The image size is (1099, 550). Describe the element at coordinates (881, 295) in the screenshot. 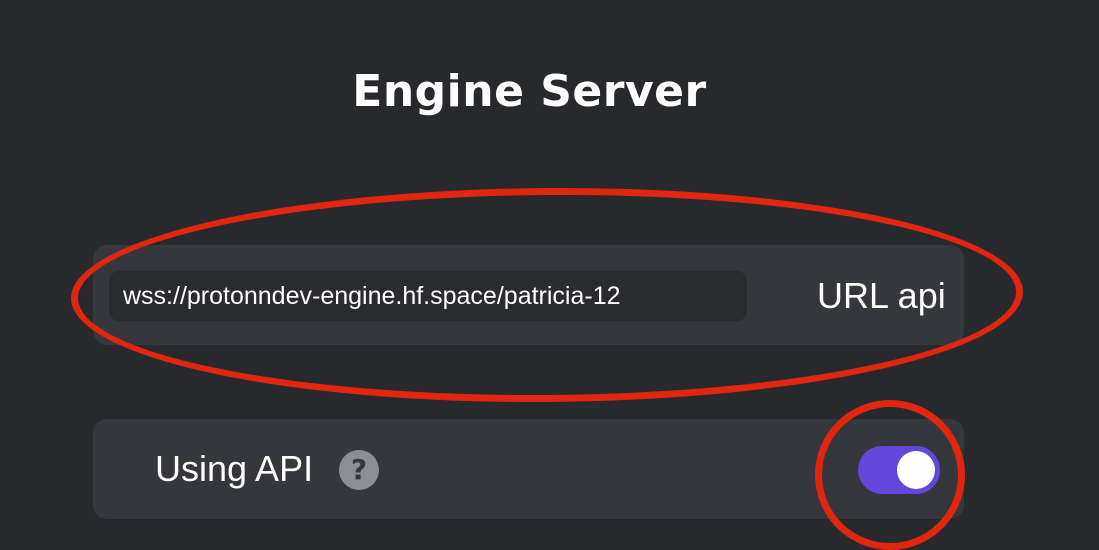

I see `engine-url-label: URL api` at that location.